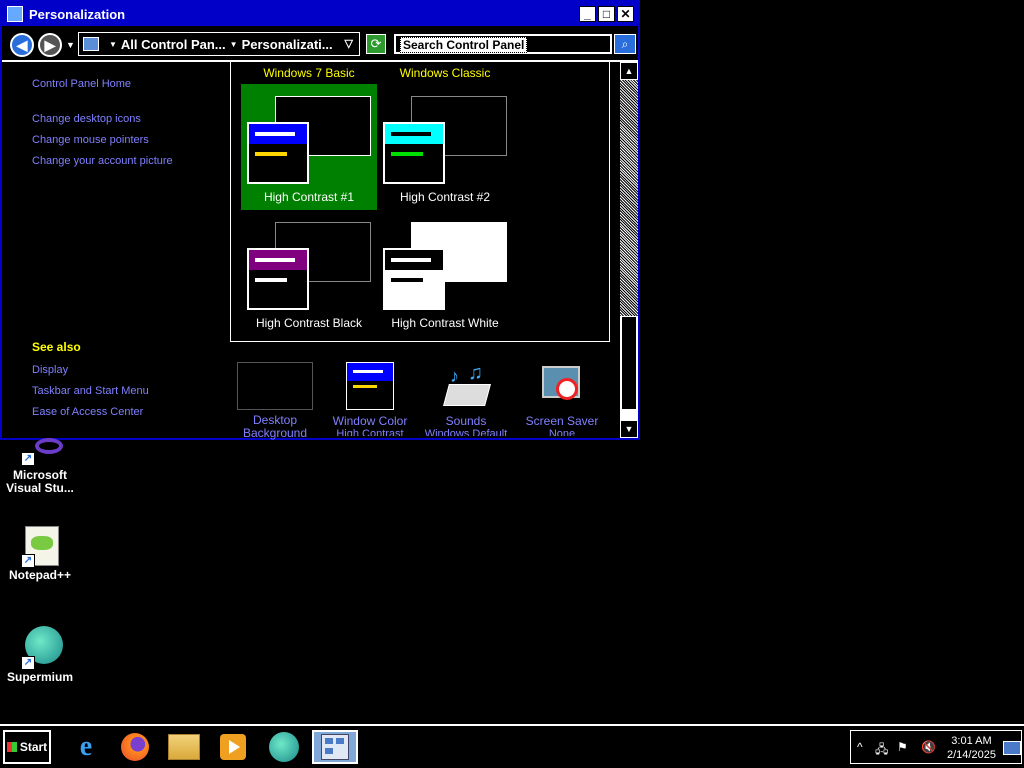 The image size is (1024, 768). Describe the element at coordinates (860, 747) in the screenshot. I see `show-hidden-icons-icon: ^` at that location.